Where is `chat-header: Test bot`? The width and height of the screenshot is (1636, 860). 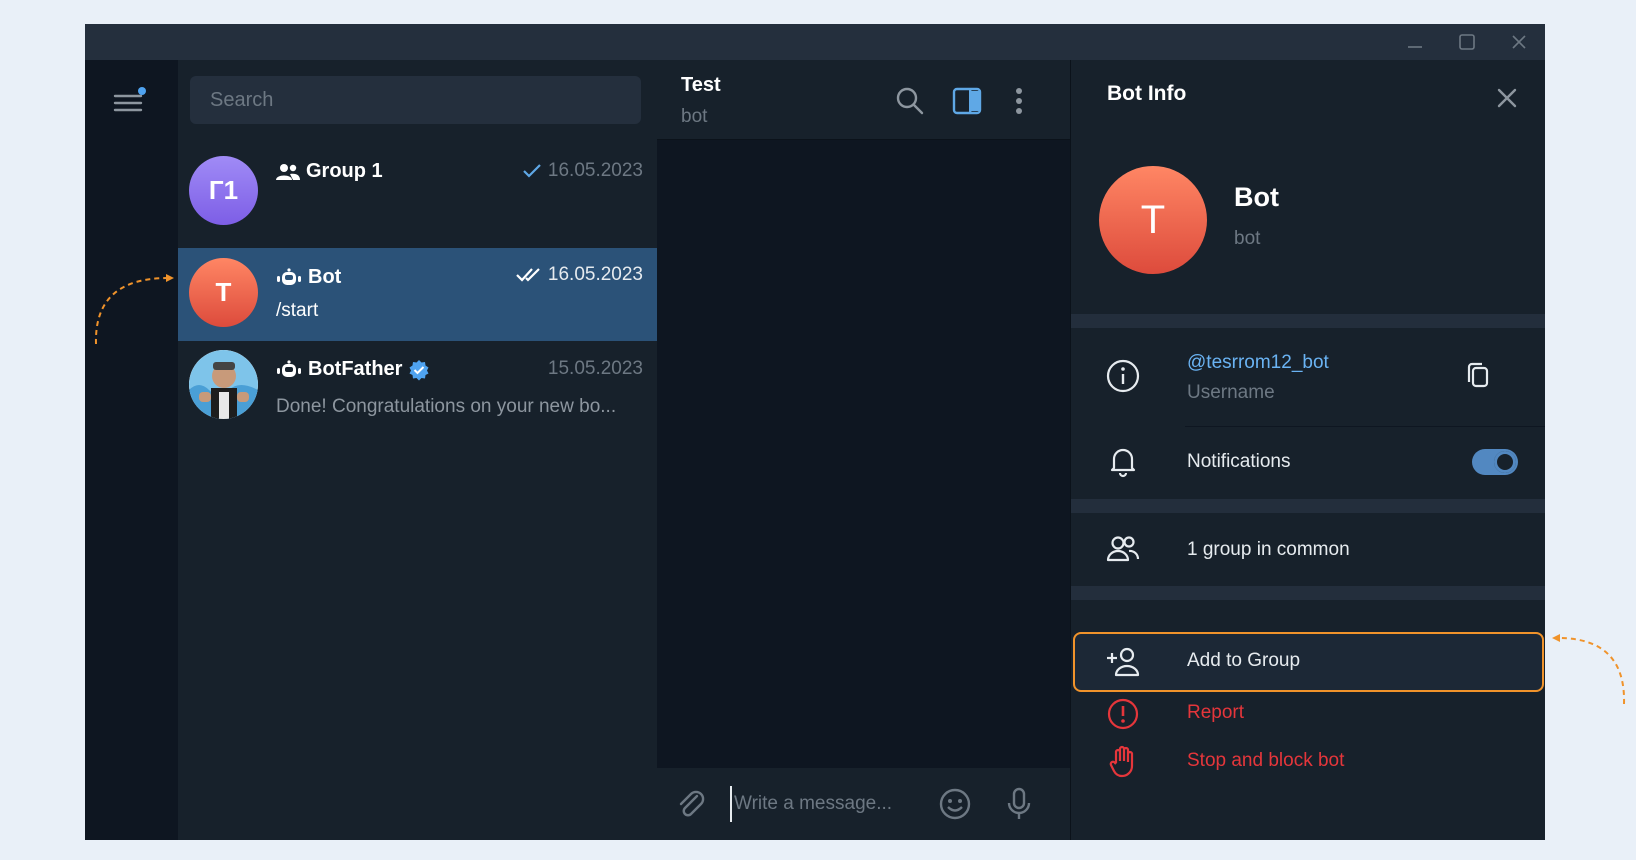 chat-header: Test bot is located at coordinates (863, 100).